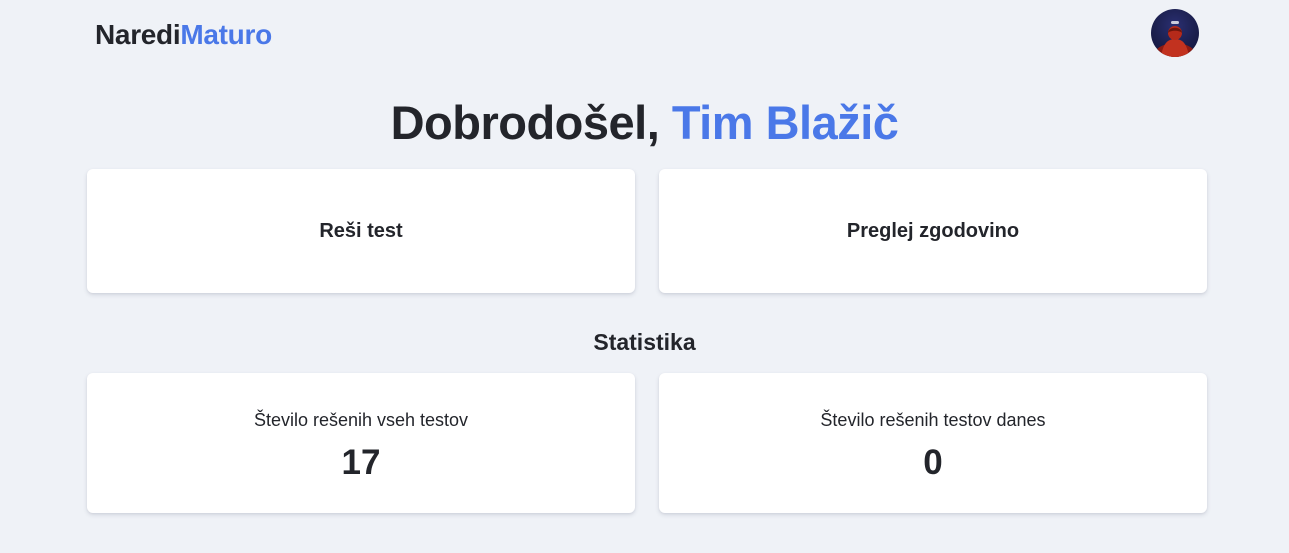  I want to click on take-test-label: Reši test, so click(361, 230).